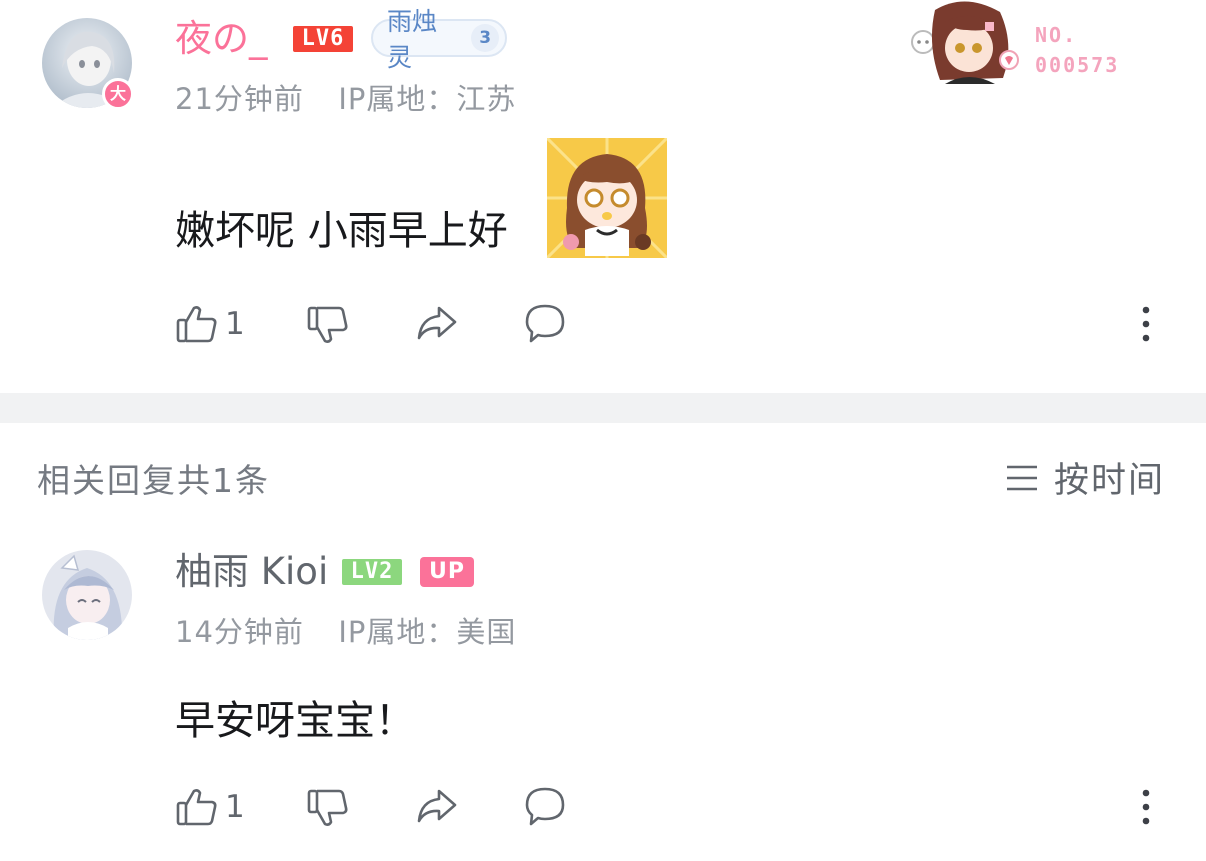 The height and width of the screenshot is (861, 1206). I want to click on reply-time: 14分钟前, so click(239, 632).